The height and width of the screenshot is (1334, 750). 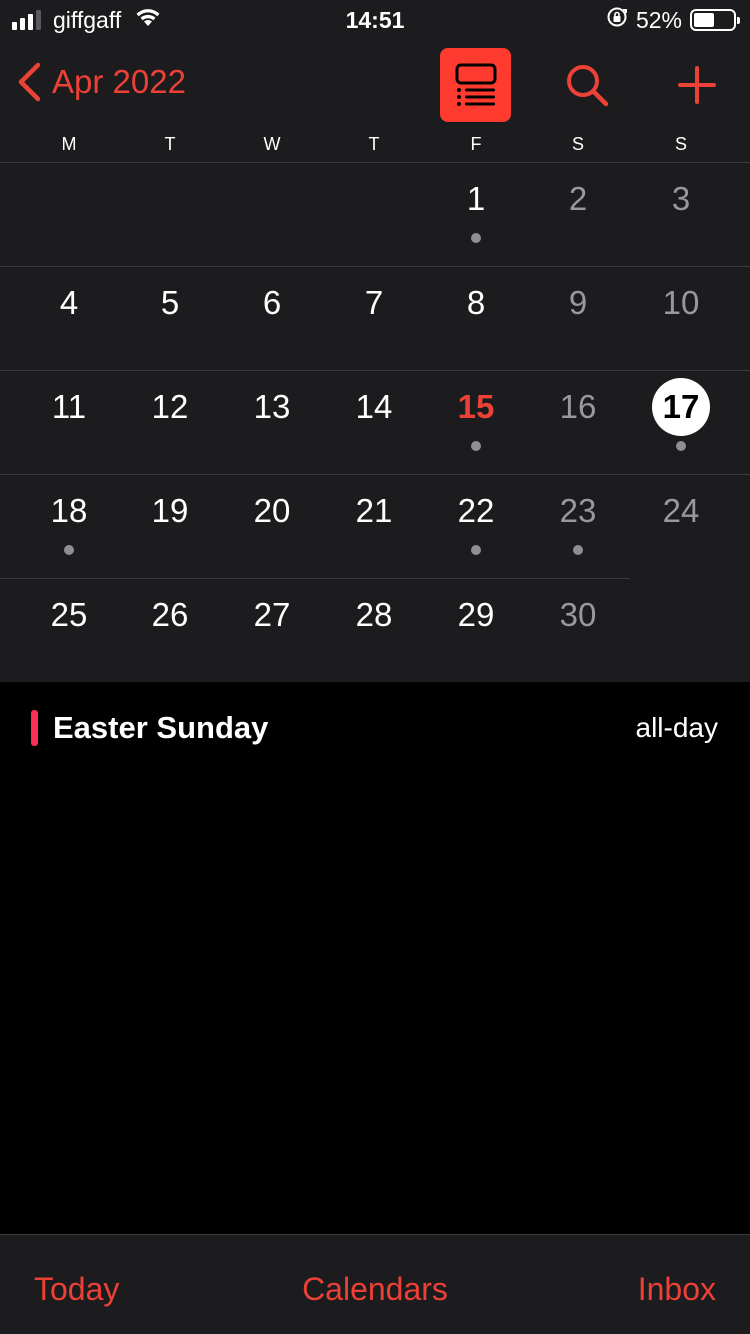 I want to click on list-view-toggle-button, so click(x=475, y=85).